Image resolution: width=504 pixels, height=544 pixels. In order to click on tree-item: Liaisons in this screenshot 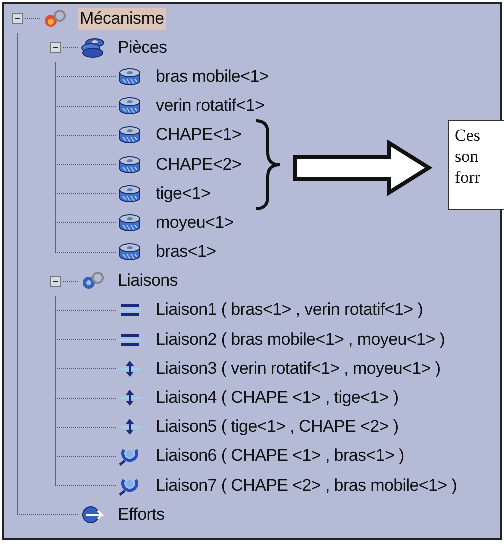, I will do `click(148, 281)`.